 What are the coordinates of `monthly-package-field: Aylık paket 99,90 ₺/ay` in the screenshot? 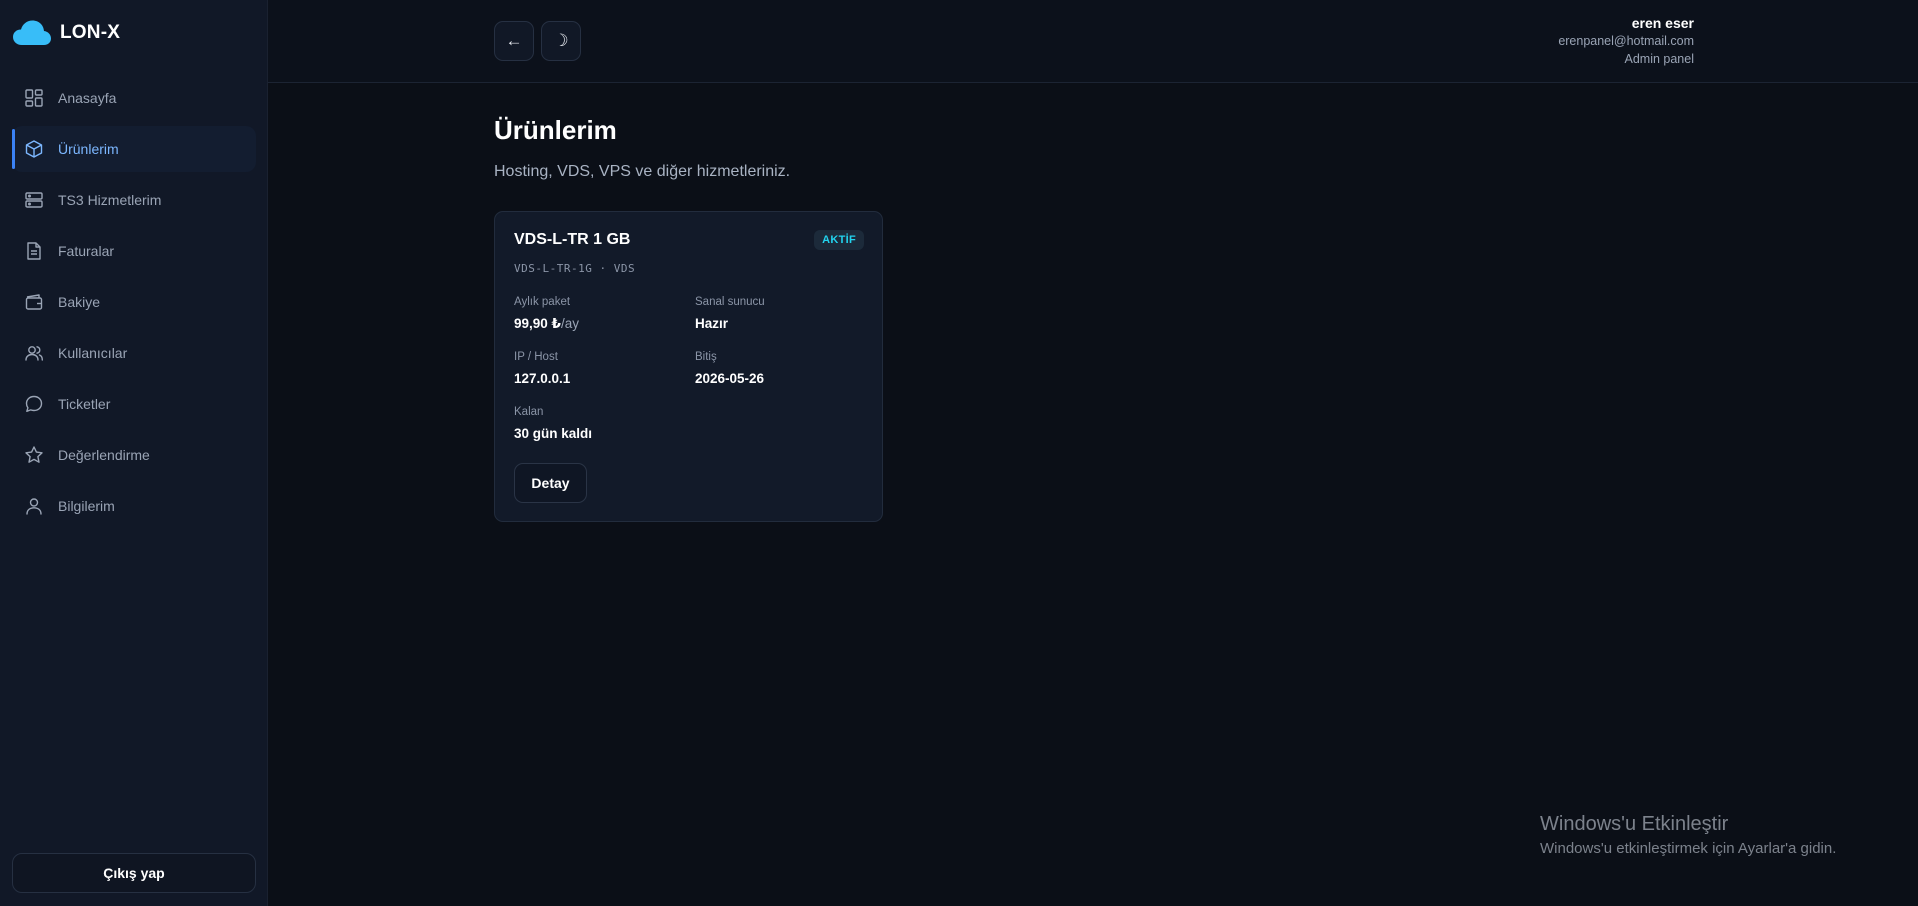 It's located at (546, 314).